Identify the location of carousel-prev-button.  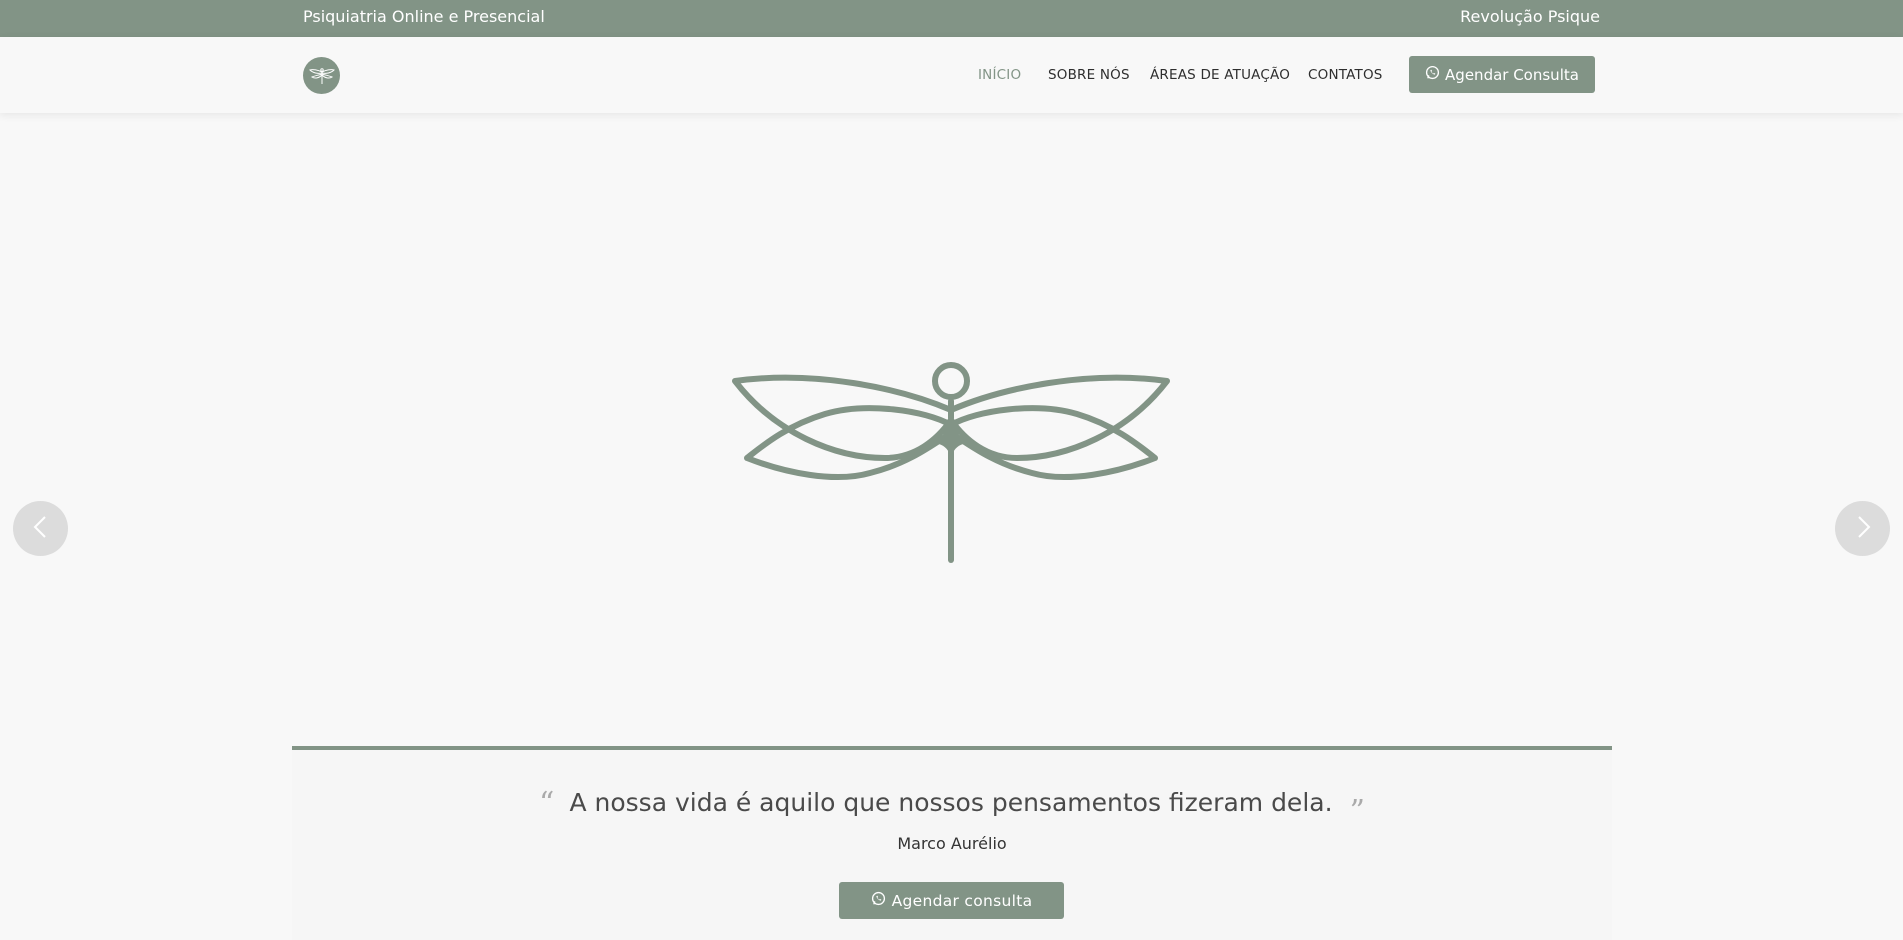
(40, 528).